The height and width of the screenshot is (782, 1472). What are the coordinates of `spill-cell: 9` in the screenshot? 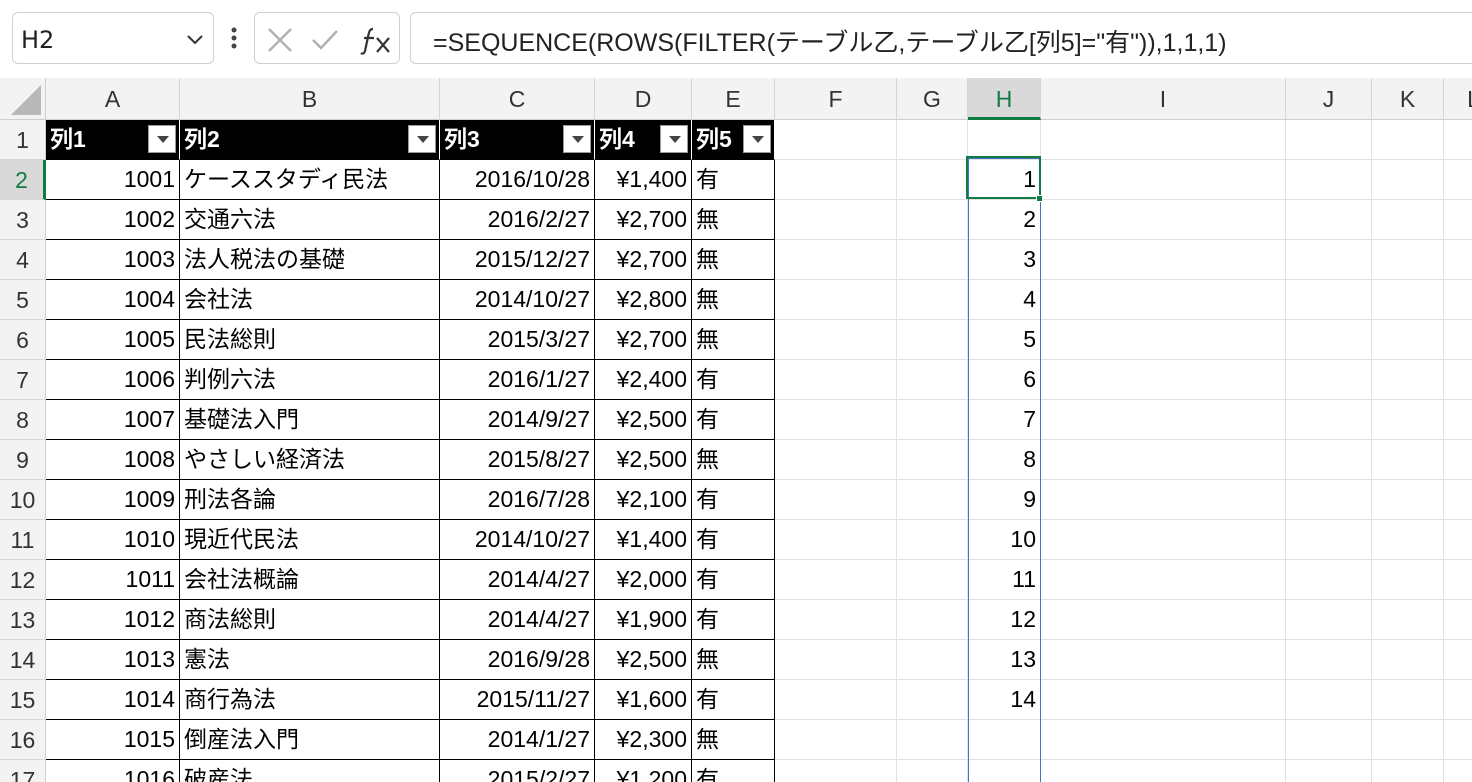 It's located at (1004, 500).